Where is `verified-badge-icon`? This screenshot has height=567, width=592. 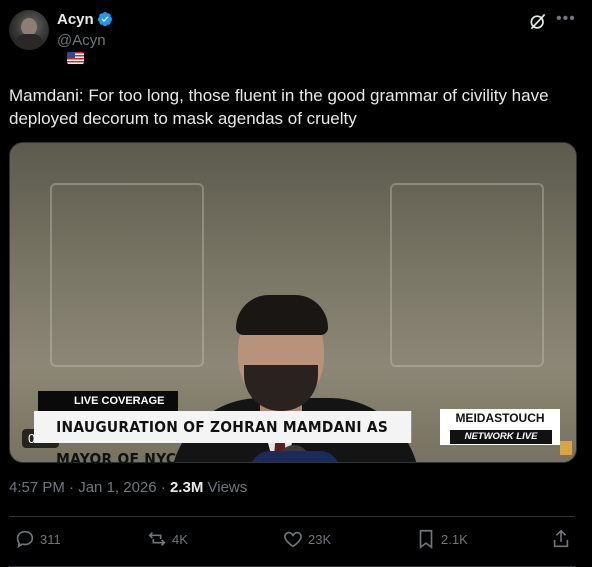 verified-badge-icon is located at coordinates (105, 19).